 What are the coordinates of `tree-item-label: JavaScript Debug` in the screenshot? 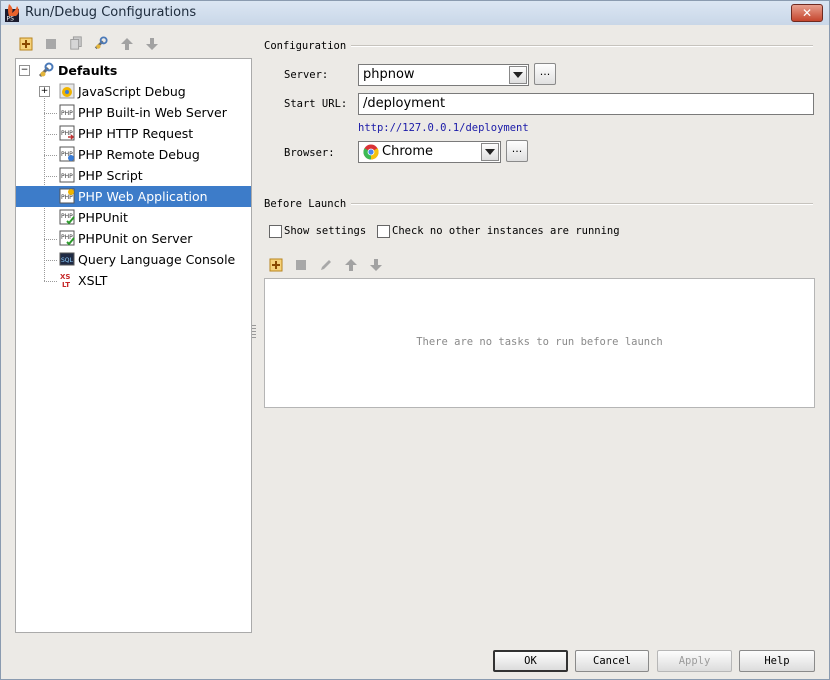 It's located at (132, 91).